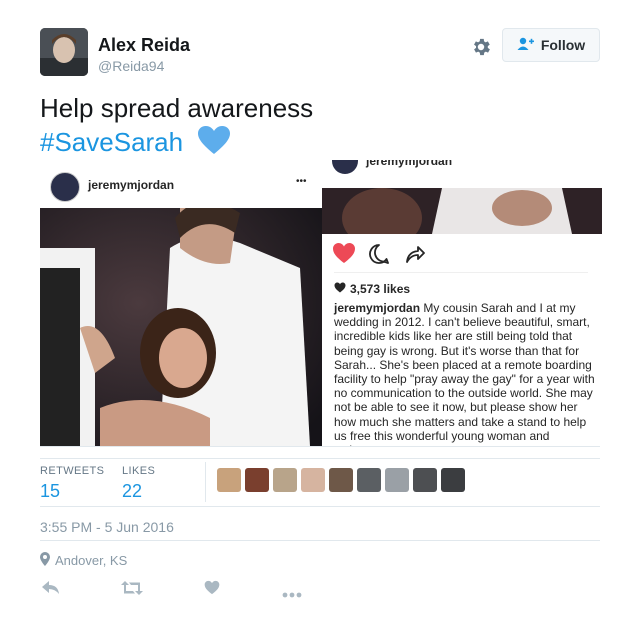 The width and height of the screenshot is (640, 629). Describe the element at coordinates (481, 47) in the screenshot. I see `gear-icon` at that location.